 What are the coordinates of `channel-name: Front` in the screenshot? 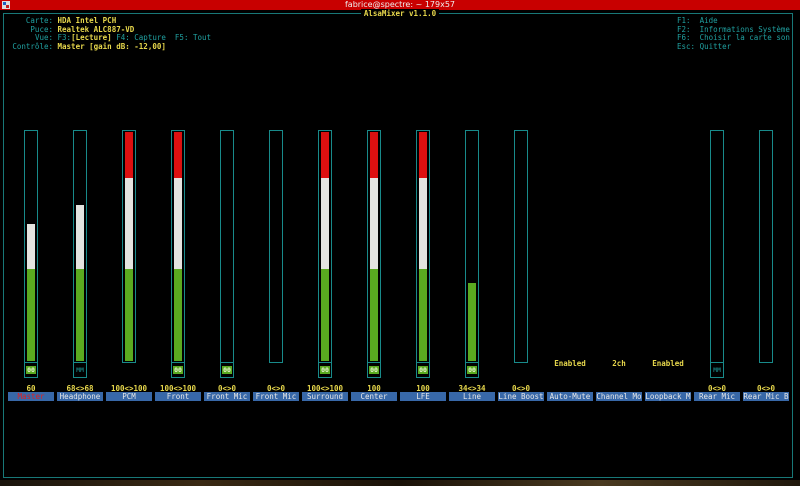 It's located at (178, 396).